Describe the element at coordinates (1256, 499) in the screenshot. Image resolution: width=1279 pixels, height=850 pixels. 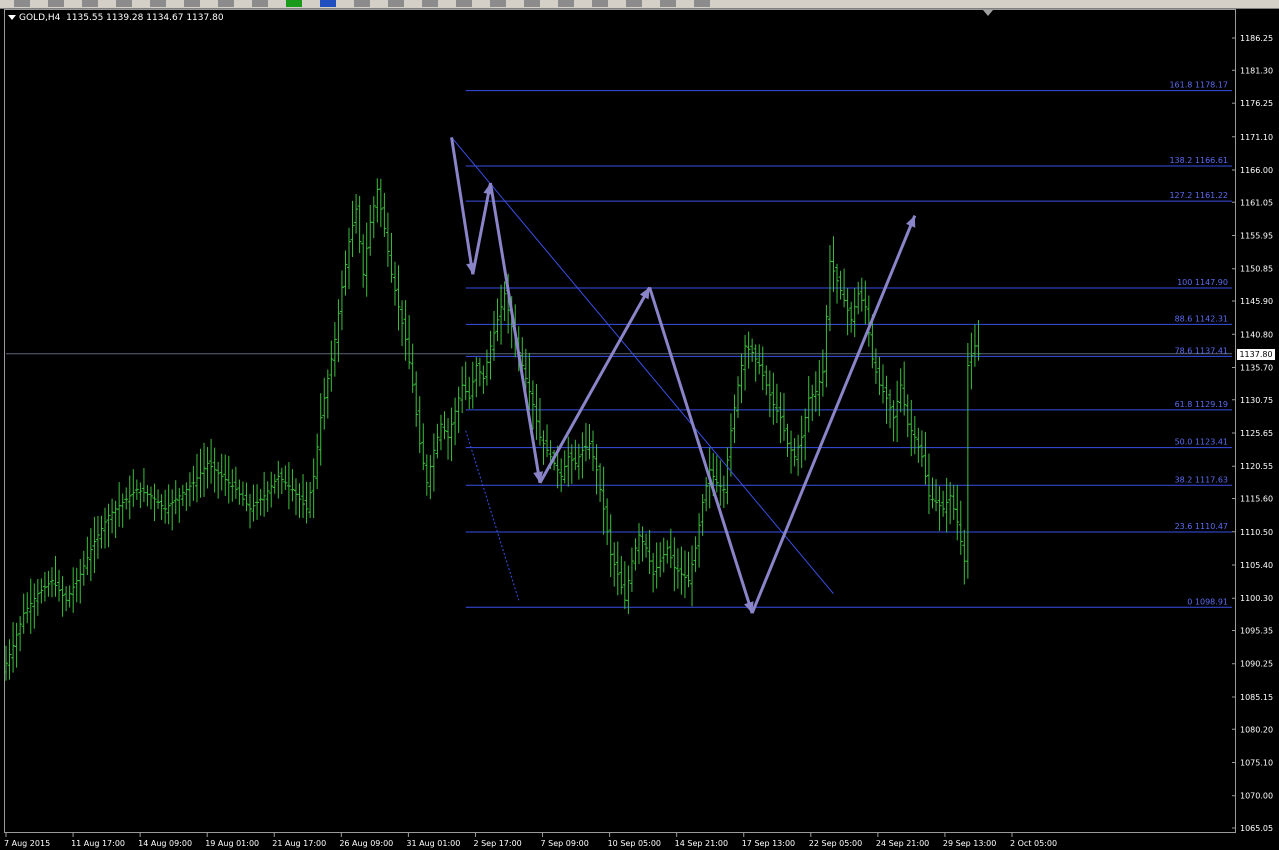
I see `y-axis-label: 1115.60` at that location.